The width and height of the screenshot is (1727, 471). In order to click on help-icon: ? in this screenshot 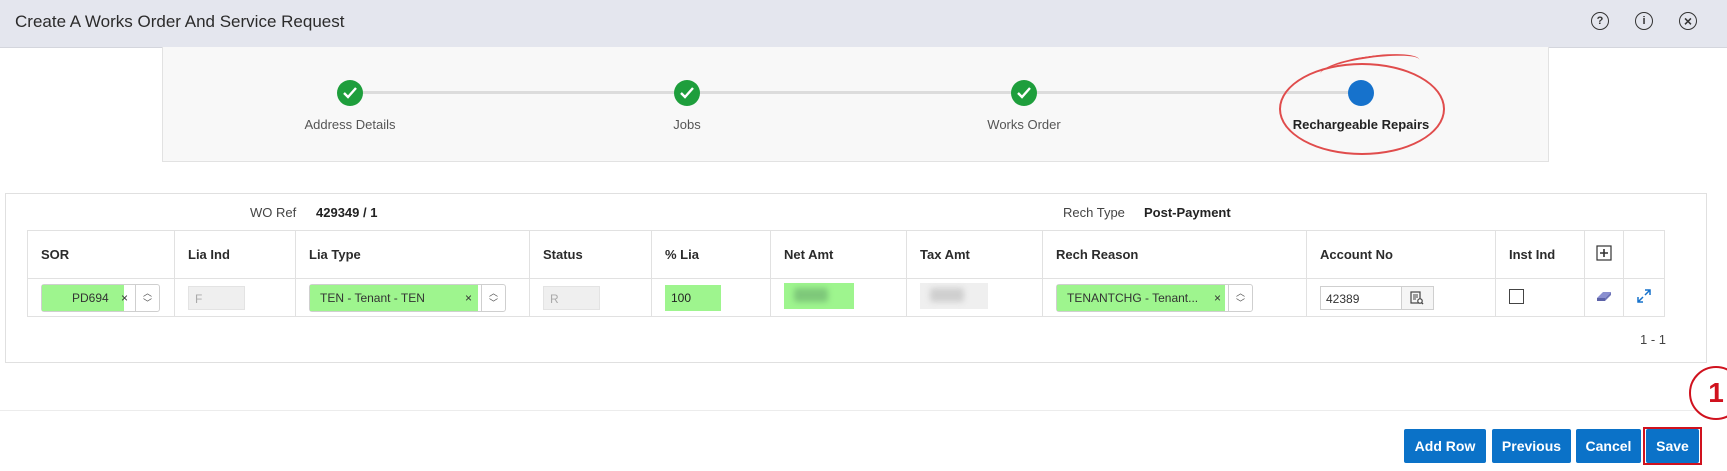, I will do `click(1600, 21)`.